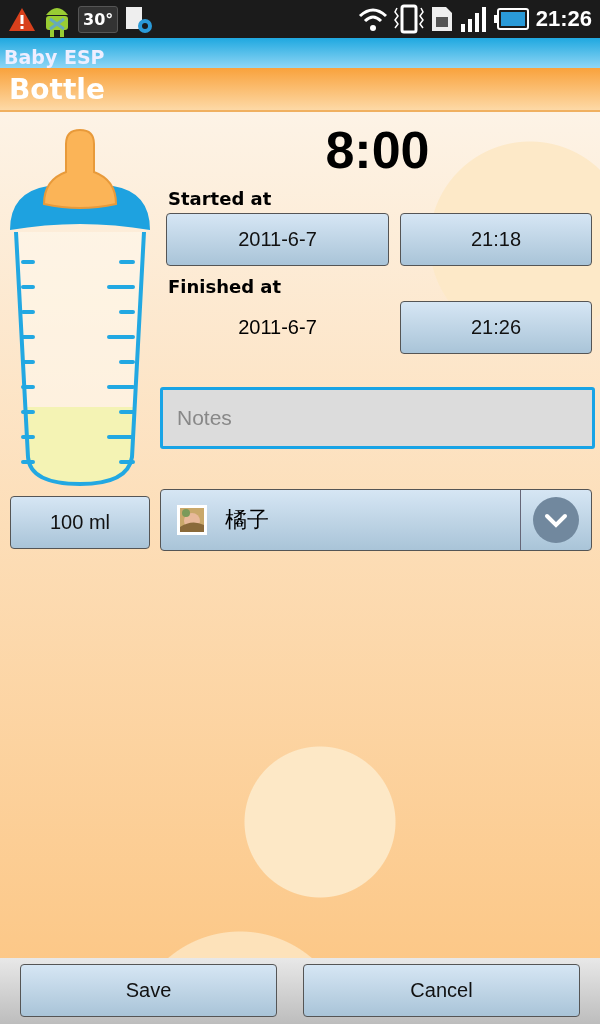 The height and width of the screenshot is (1024, 600). I want to click on wifi-icon, so click(372, 19).